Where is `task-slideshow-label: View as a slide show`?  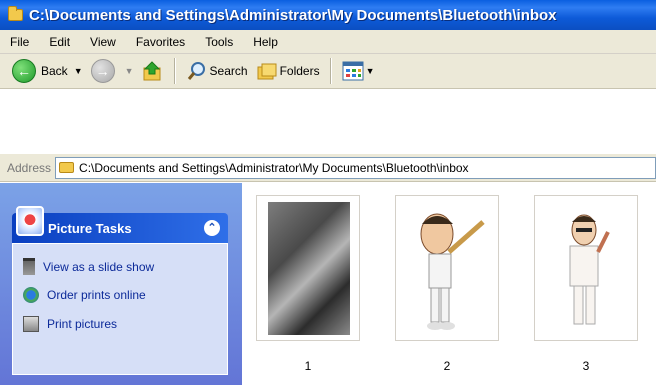
task-slideshow-label: View as a slide show is located at coordinates (99, 266).